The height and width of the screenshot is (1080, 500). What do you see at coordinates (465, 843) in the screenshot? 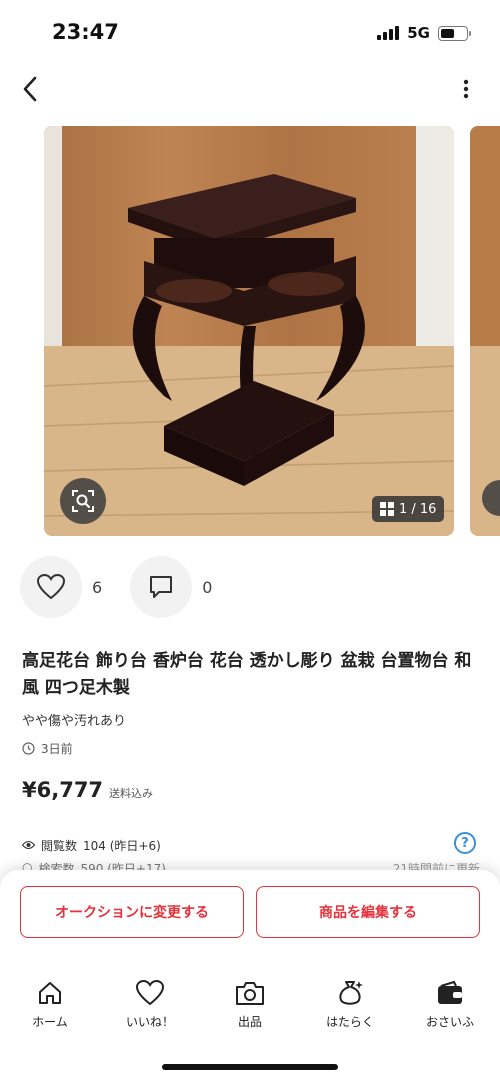
I see `help-icon: ?` at bounding box center [465, 843].